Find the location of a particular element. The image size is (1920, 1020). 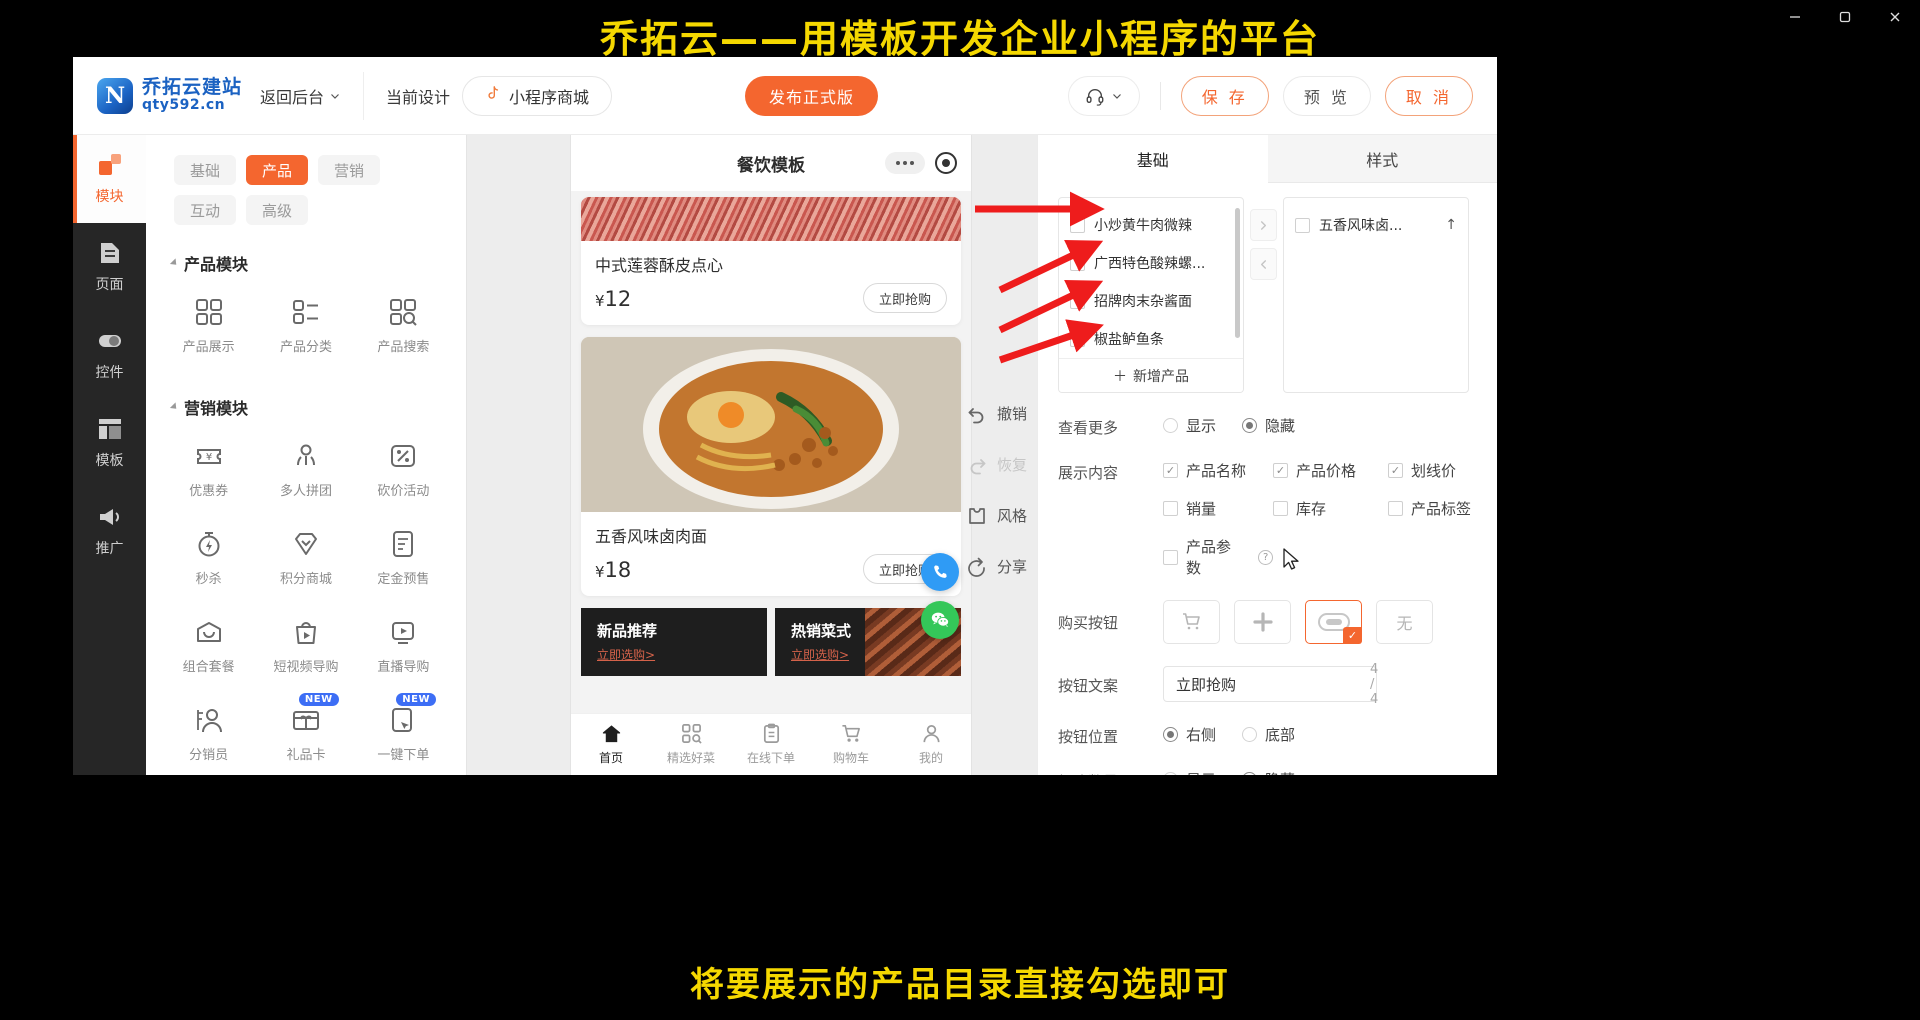

module-product-search: 产品搜索 is located at coordinates (403, 325).